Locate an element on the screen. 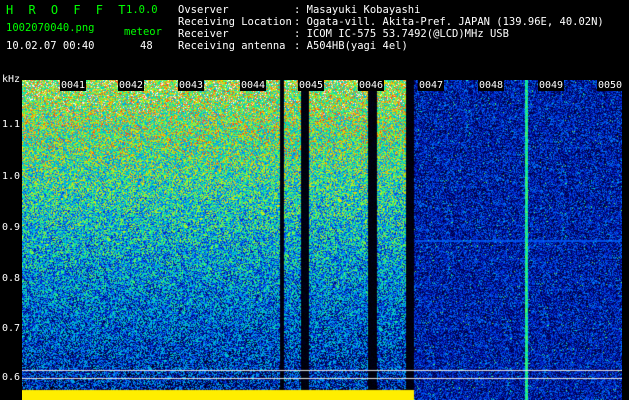  meteor-label: meteor is located at coordinates (143, 32).